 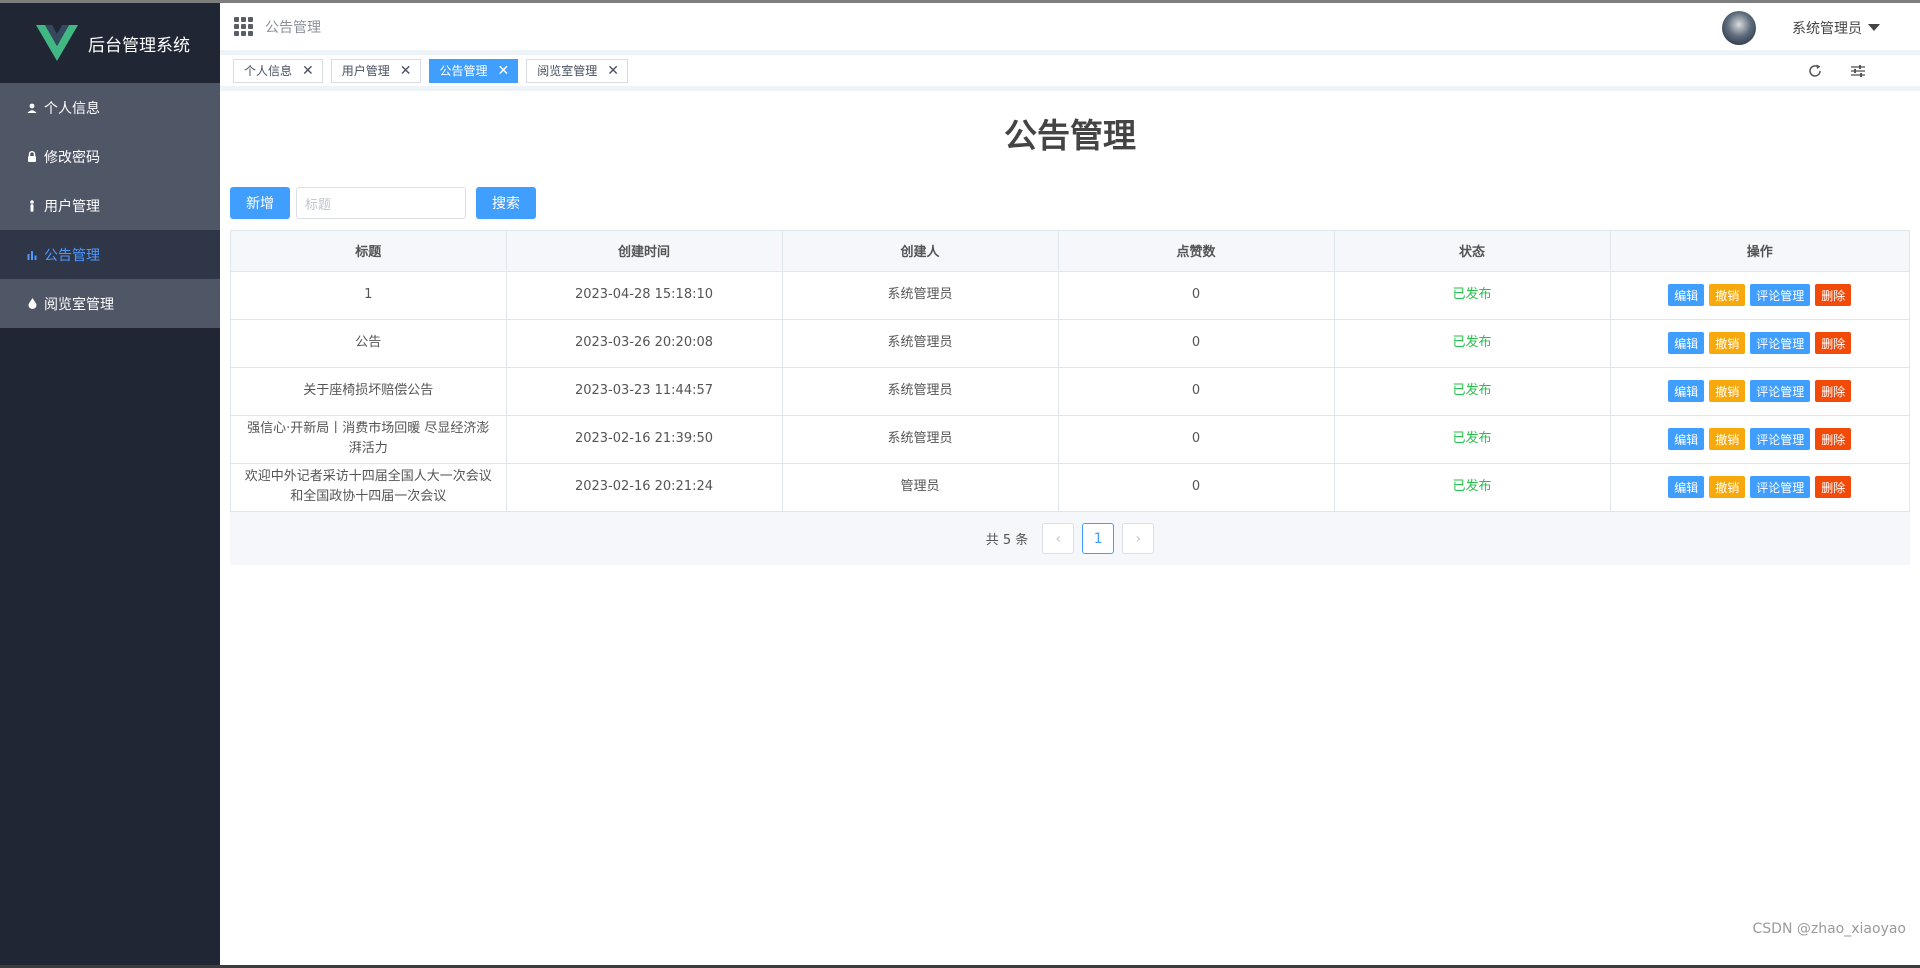 I want to click on logo: 后台管理系统, so click(x=110, y=43).